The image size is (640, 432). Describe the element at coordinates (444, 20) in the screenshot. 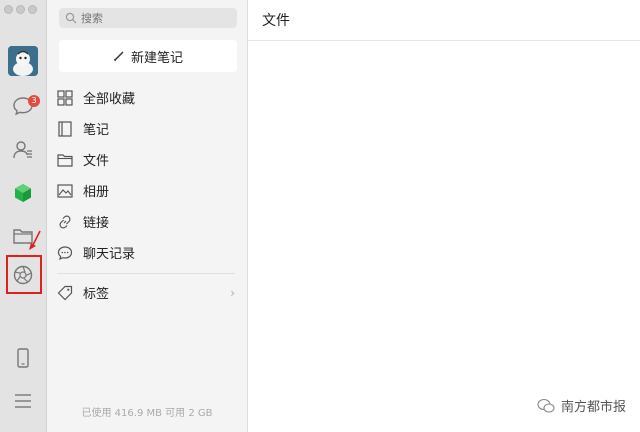

I see `page-title: 文件` at that location.